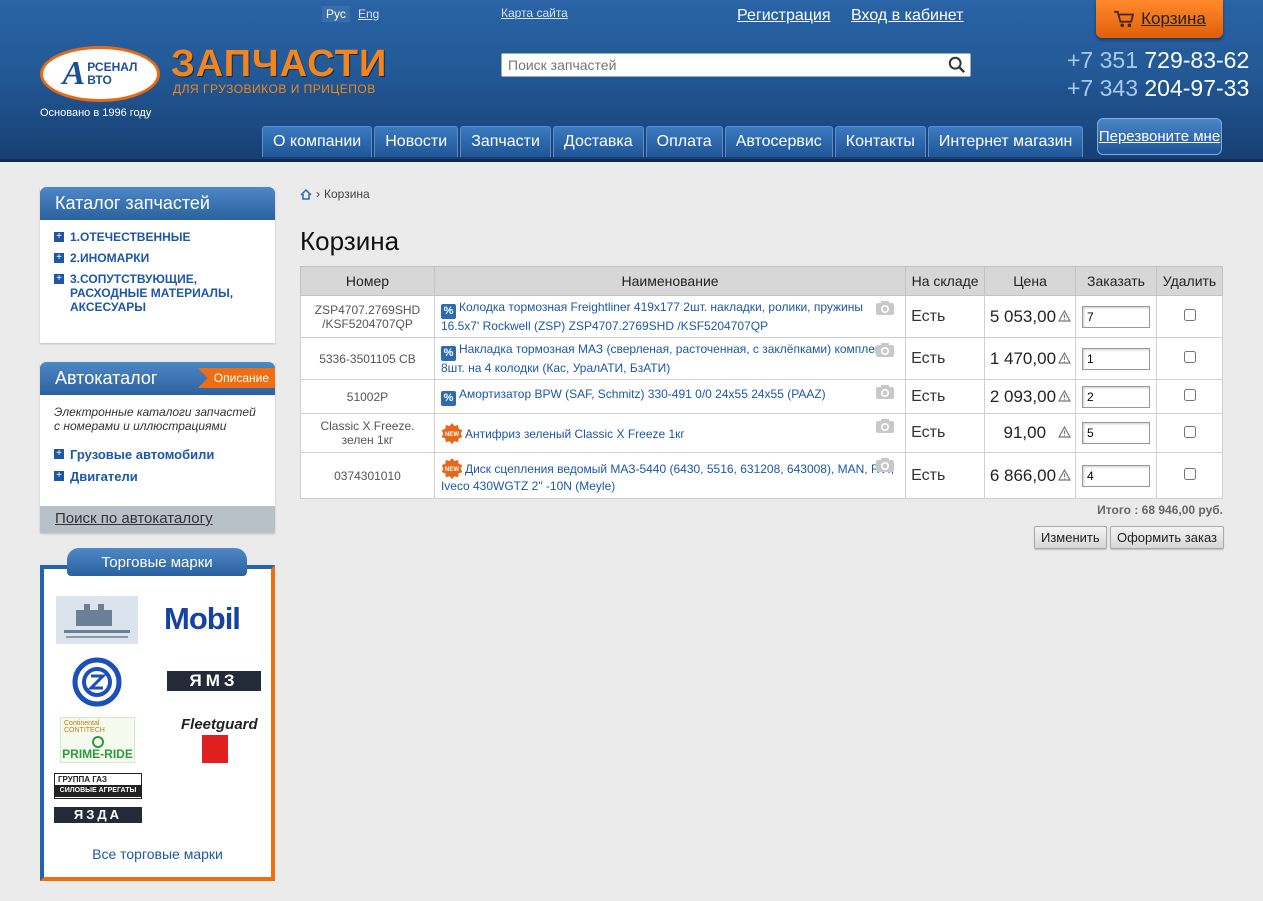 The height and width of the screenshot is (901, 1263). What do you see at coordinates (1167, 537) in the screenshot?
I see `checkout-button: Оформить заказ` at bounding box center [1167, 537].